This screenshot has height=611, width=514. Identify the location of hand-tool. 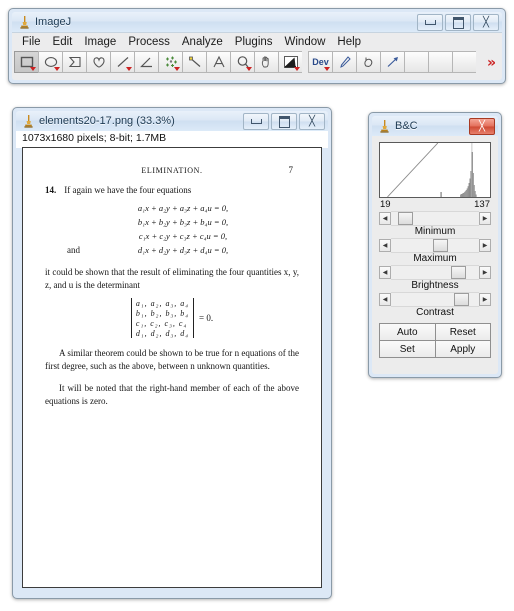
(266, 62).